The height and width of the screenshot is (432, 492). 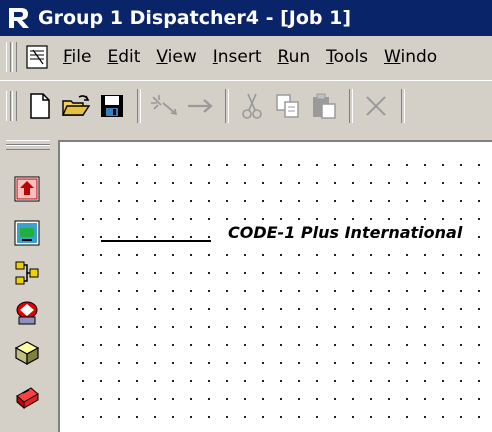 I want to click on menu-tools-accel: T, so click(x=330, y=57).